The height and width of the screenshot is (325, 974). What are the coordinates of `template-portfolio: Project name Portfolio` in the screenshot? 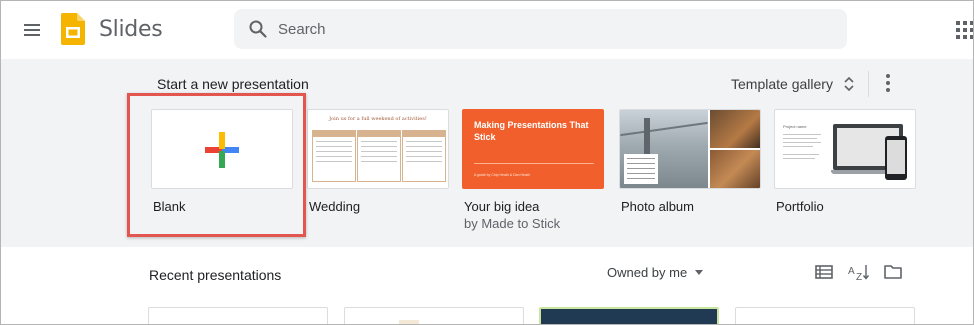 It's located at (845, 161).